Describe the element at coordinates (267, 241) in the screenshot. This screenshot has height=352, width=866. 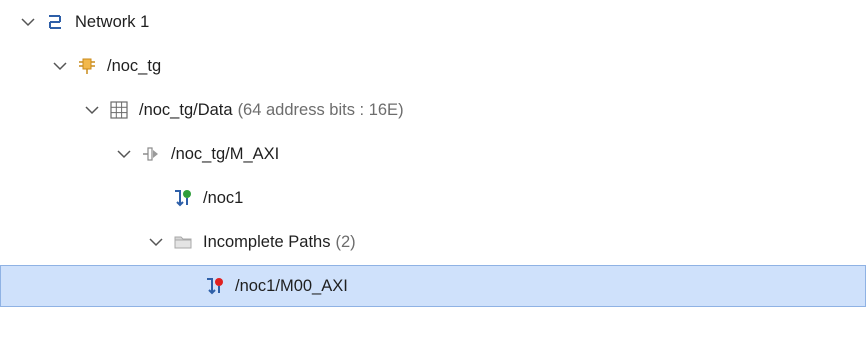
I see `tree-item-label: Incomplete Paths` at that location.